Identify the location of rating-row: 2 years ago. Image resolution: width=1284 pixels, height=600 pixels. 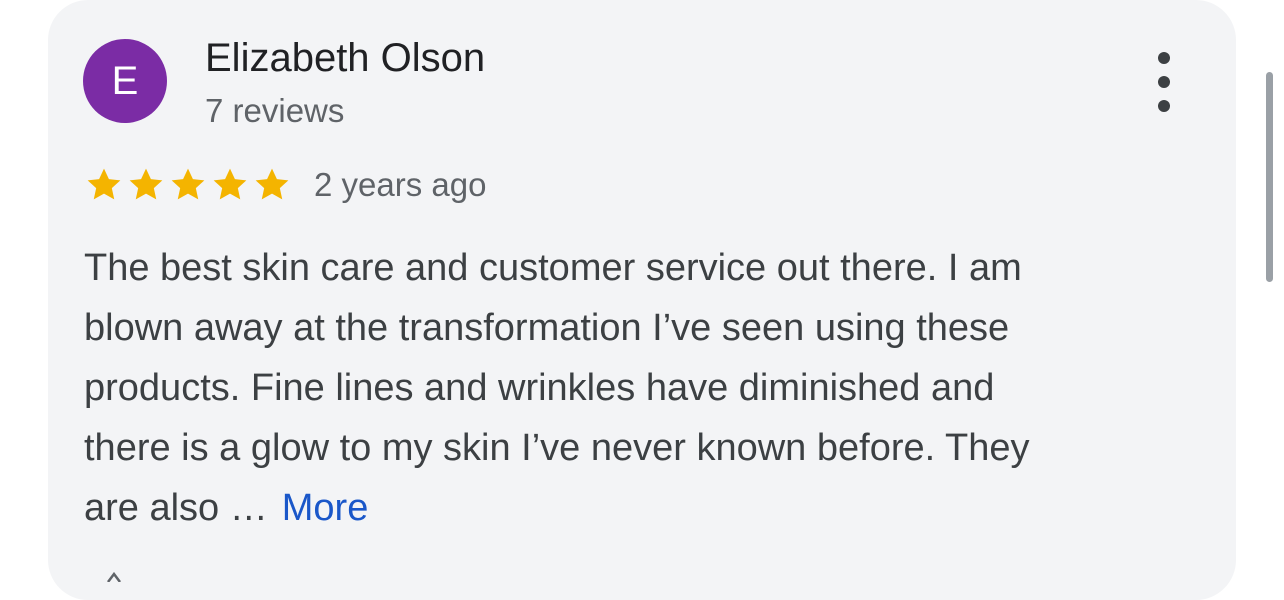
(285, 185).